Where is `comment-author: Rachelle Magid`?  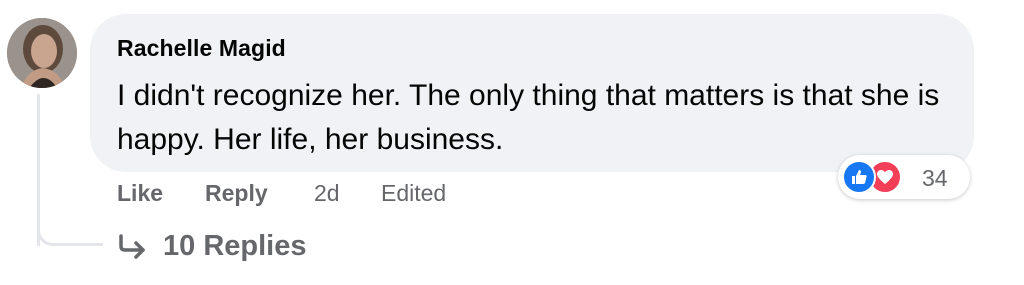
comment-author: Rachelle Magid is located at coordinates (201, 48).